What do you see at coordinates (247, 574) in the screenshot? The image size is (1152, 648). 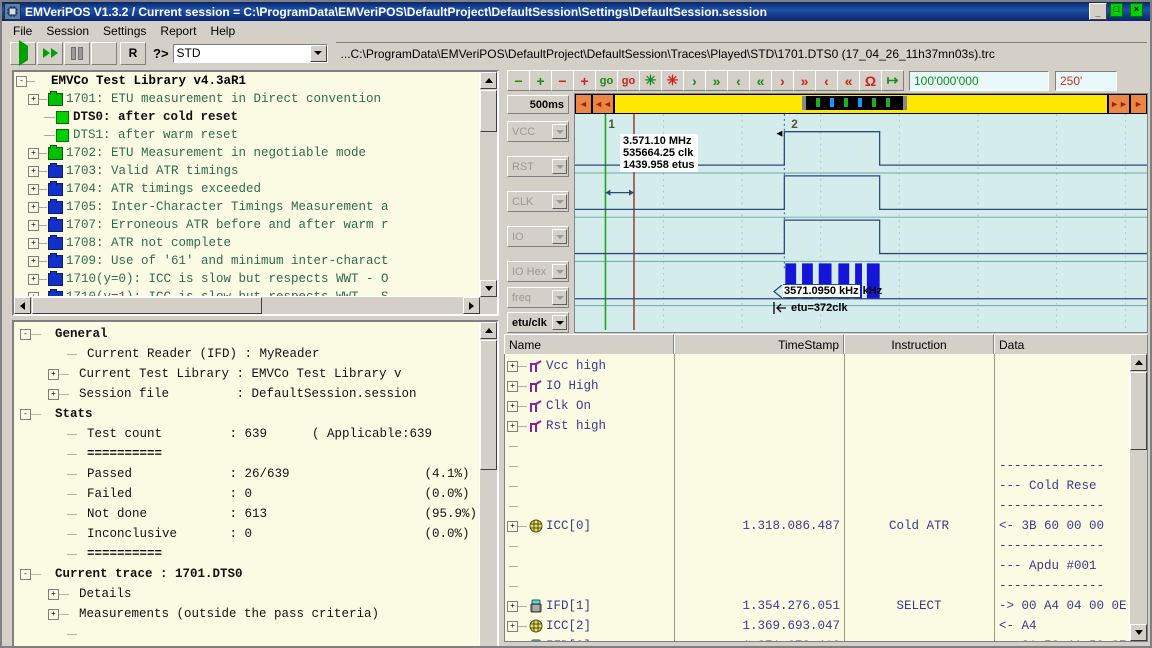 I see `details-row: - Current trace : 1701.DTS0` at bounding box center [247, 574].